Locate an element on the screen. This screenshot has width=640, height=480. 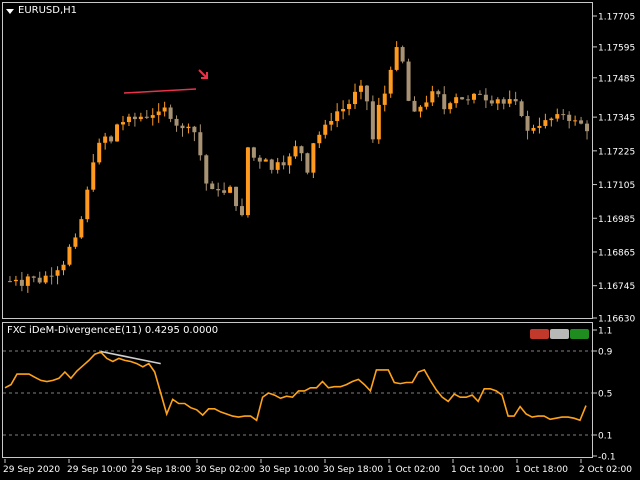
chart-symbol-title: EURUSD,H1 is located at coordinates (48, 10).